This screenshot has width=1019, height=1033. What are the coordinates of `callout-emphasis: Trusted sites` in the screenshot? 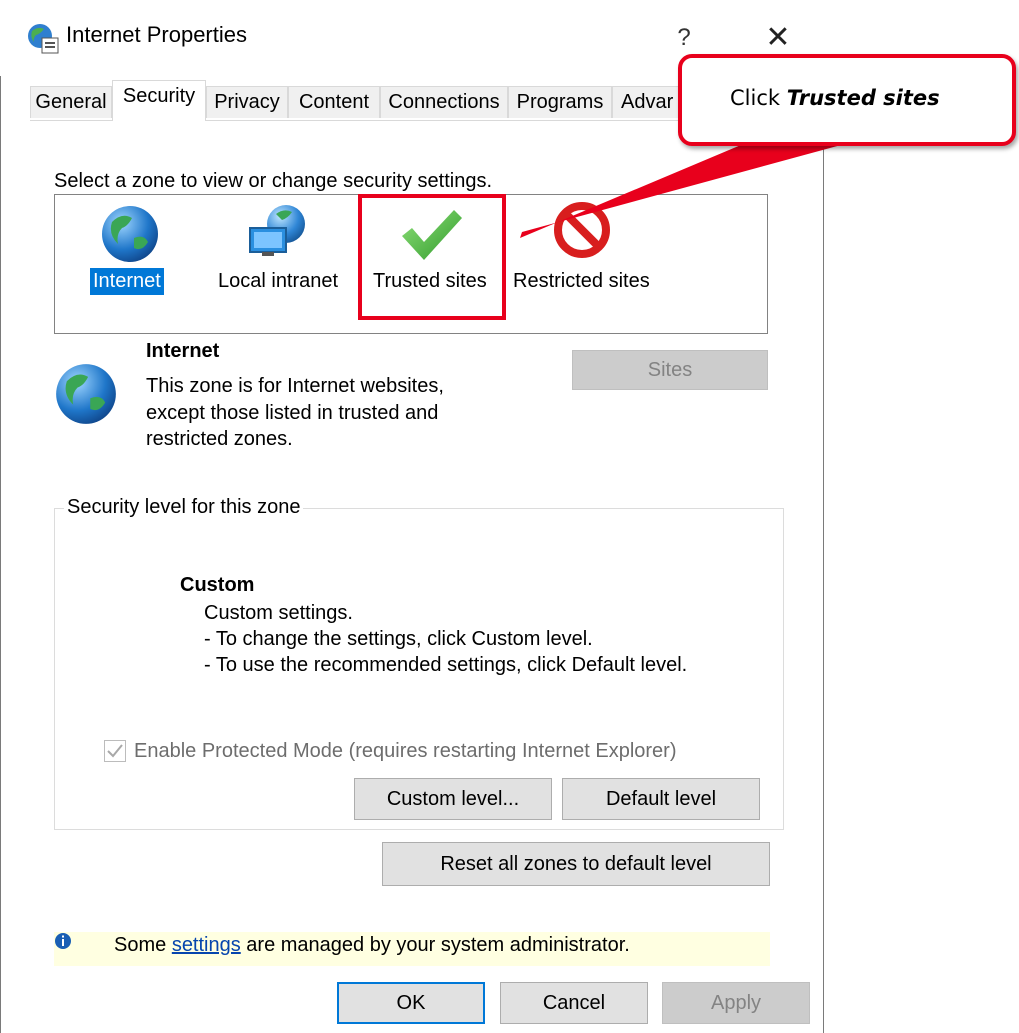 It's located at (863, 98).